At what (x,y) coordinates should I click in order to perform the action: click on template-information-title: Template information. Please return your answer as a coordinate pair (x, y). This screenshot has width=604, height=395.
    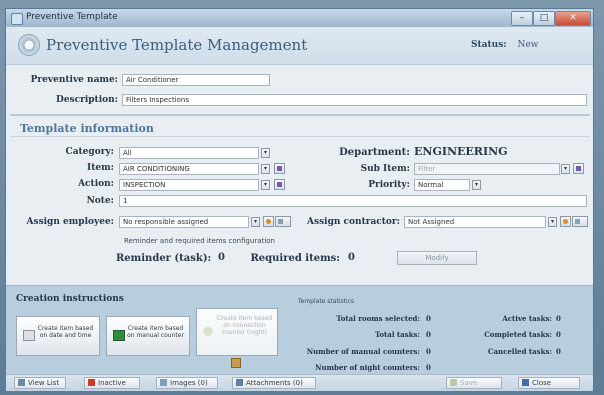
    Looking at the image, I should click on (87, 128).